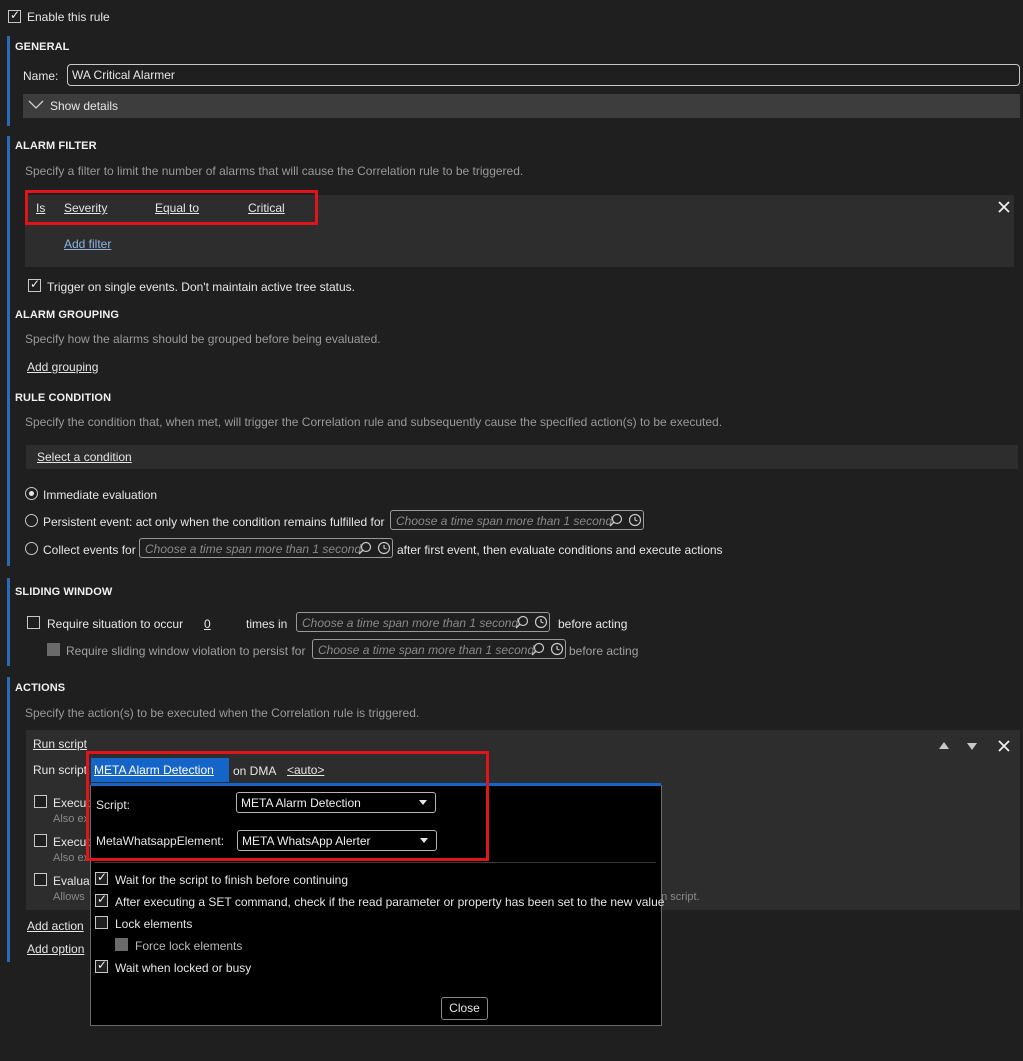 The image size is (1023, 1061). I want to click on execute-option-1-sub: Also ex, so click(71, 819).